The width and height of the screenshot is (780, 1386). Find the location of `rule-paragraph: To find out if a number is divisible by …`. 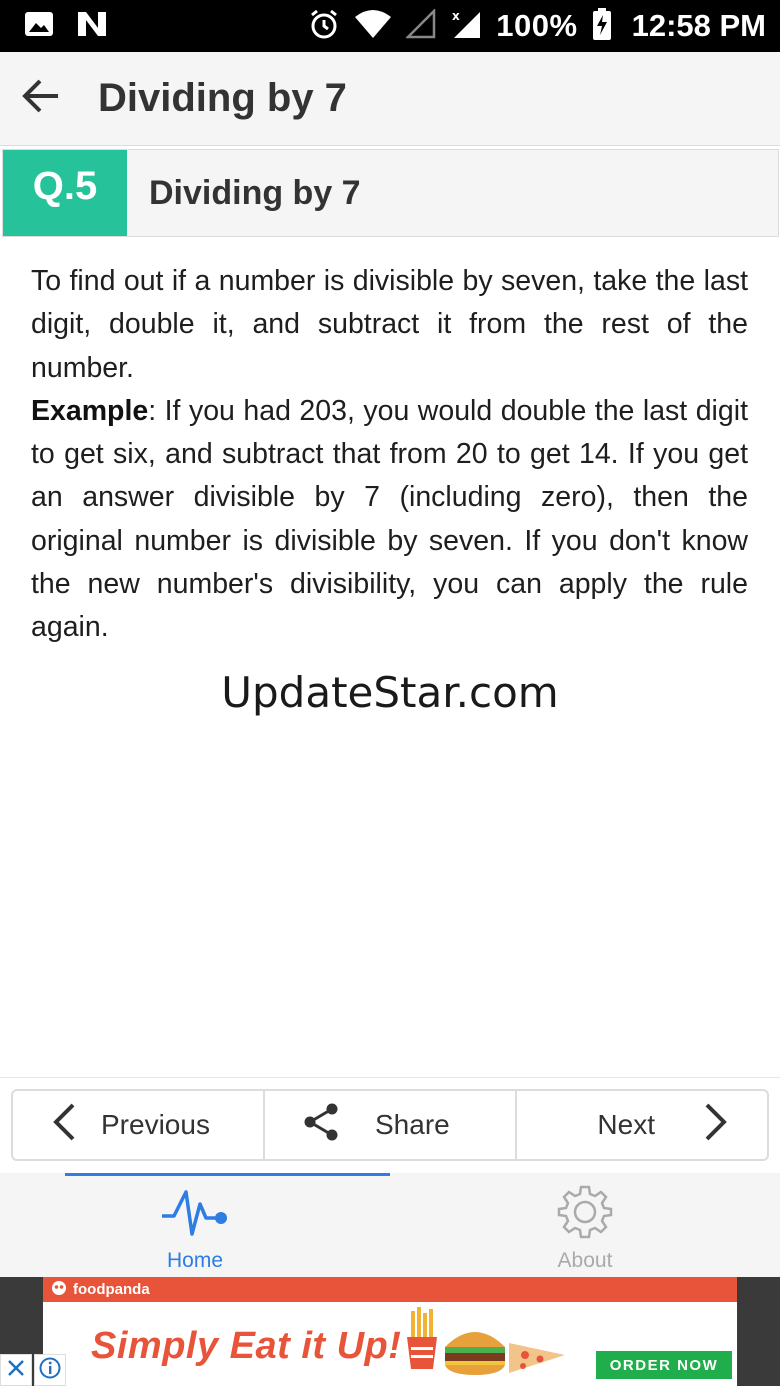

rule-paragraph: To find out if a number is divisible by … is located at coordinates (389, 324).